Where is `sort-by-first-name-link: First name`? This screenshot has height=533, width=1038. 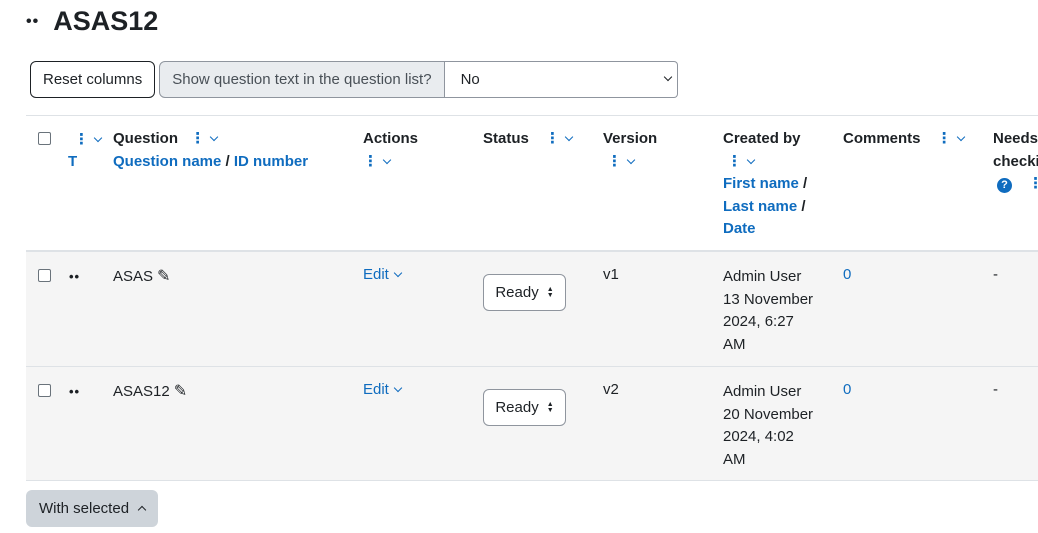
sort-by-first-name-link: First name is located at coordinates (761, 183).